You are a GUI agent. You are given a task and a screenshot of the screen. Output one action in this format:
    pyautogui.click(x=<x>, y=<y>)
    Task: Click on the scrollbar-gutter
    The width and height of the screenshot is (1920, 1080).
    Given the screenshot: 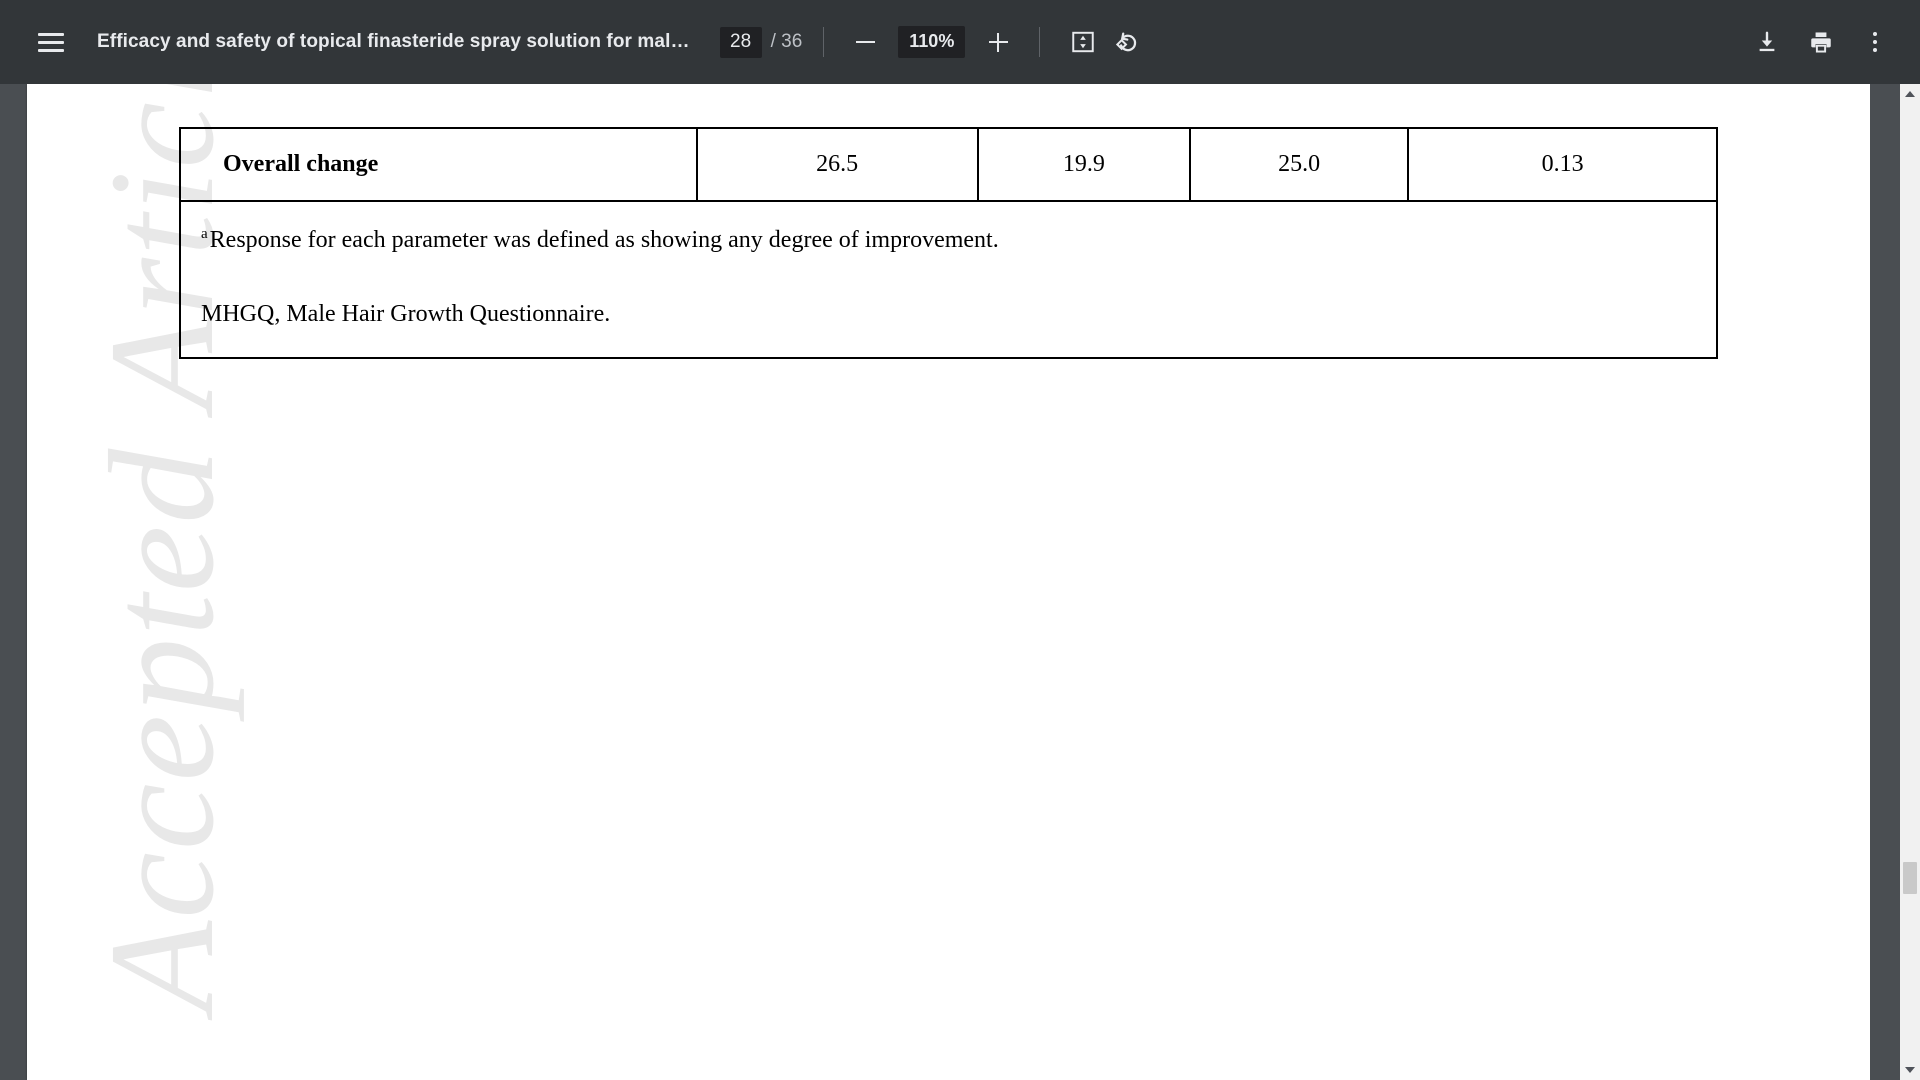 What is the action you would take?
    pyautogui.click(x=1885, y=582)
    